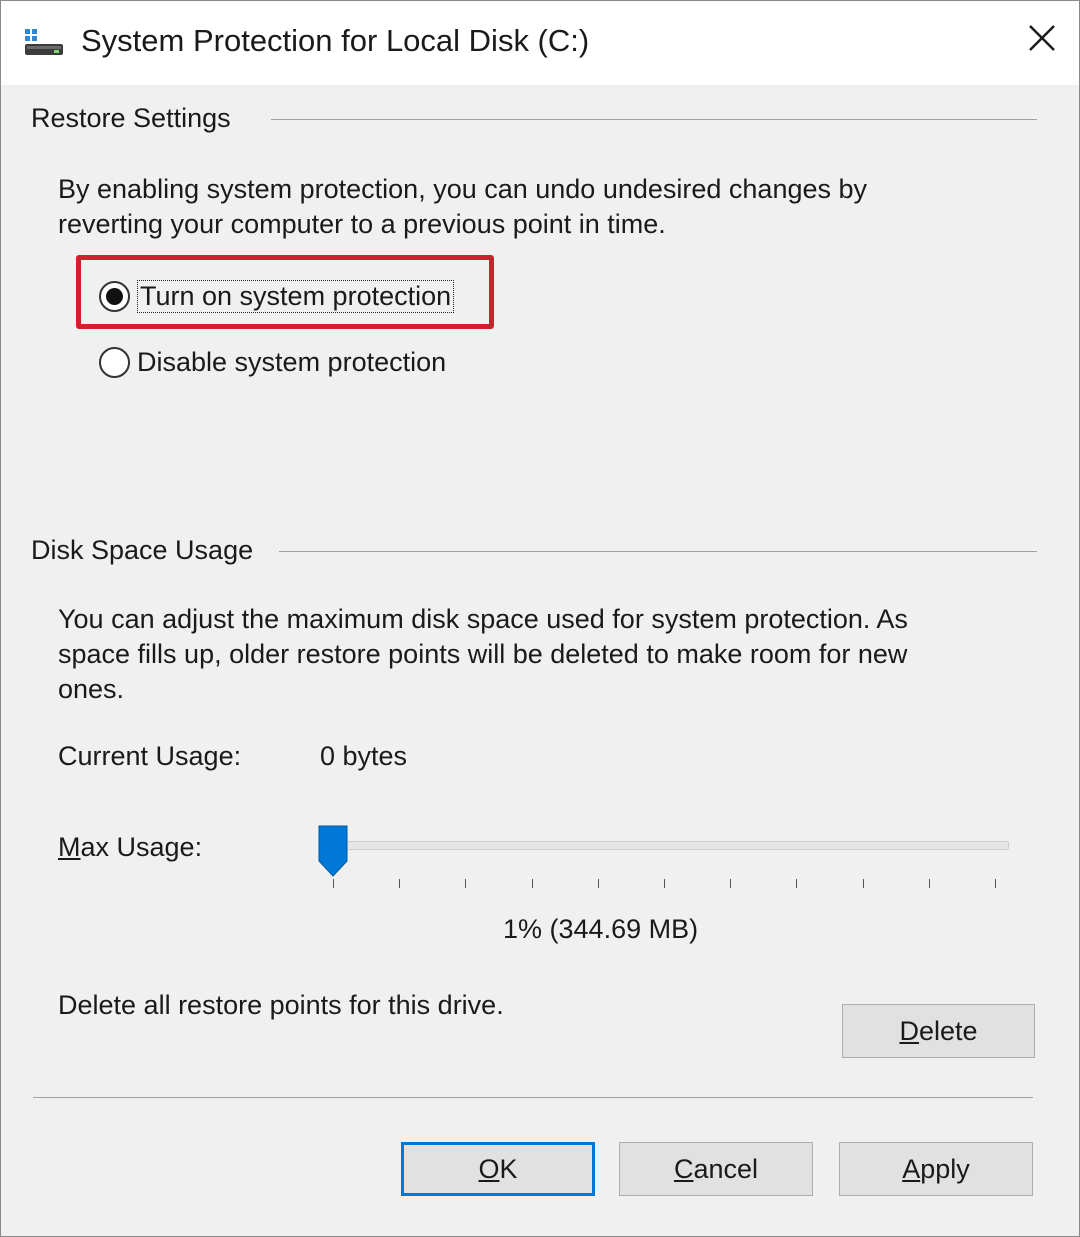 The image size is (1080, 1237). What do you see at coordinates (945, 1168) in the screenshot?
I see `apply-label-rest: pply` at bounding box center [945, 1168].